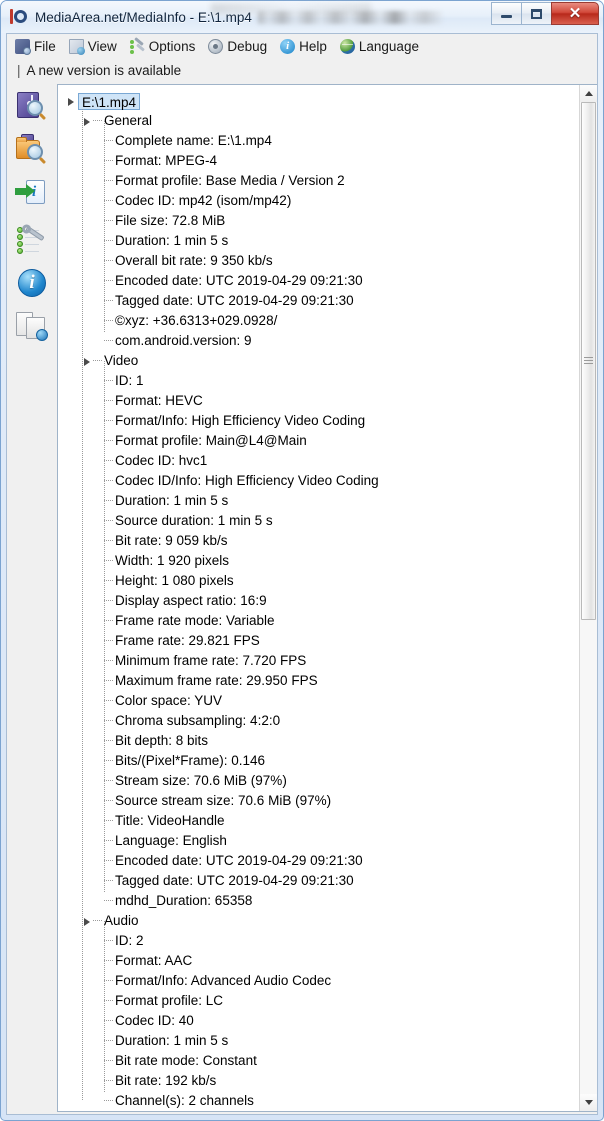 The height and width of the screenshot is (1121, 604). Describe the element at coordinates (32, 196) in the screenshot. I see `export-button: i` at that location.